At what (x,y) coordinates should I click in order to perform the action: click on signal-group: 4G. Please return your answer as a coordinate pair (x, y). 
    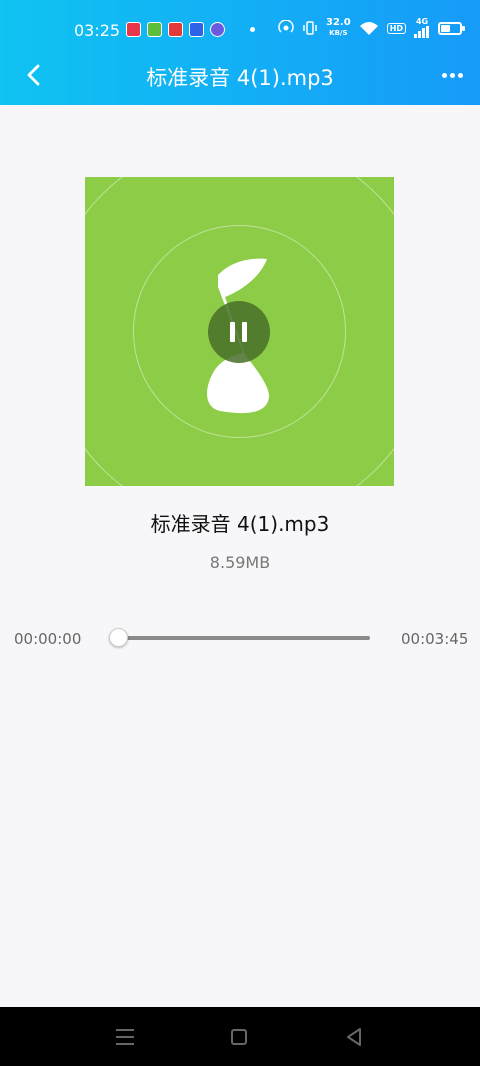
    Looking at the image, I should click on (422, 28).